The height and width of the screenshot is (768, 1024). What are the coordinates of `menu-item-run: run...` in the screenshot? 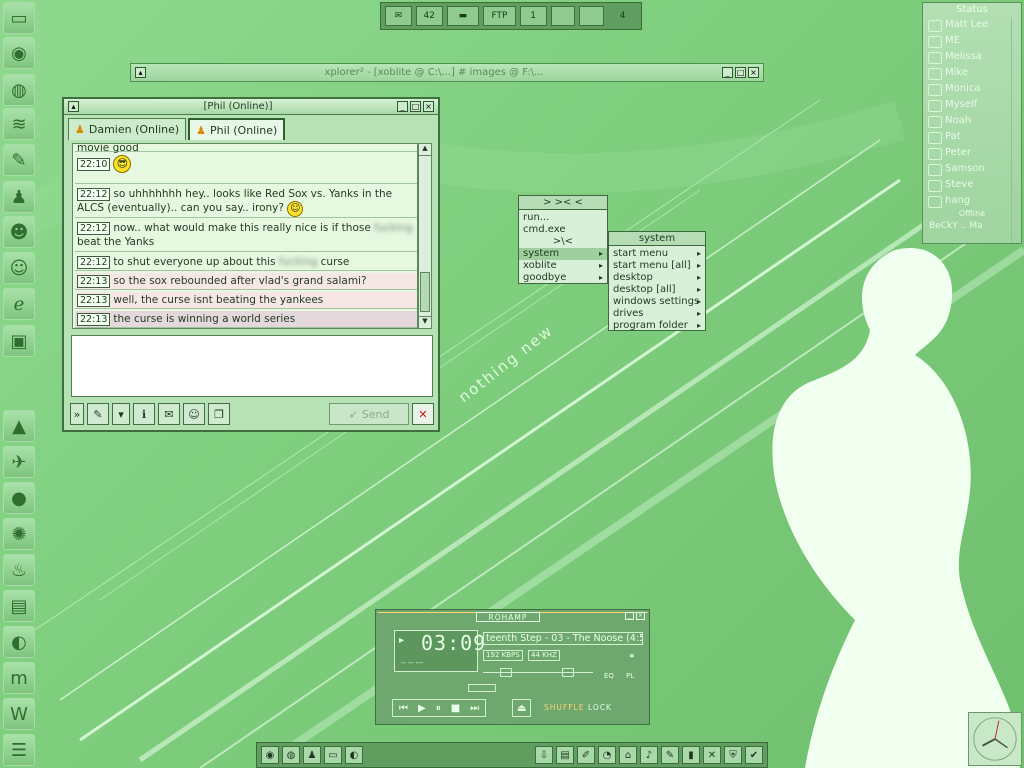 It's located at (563, 218).